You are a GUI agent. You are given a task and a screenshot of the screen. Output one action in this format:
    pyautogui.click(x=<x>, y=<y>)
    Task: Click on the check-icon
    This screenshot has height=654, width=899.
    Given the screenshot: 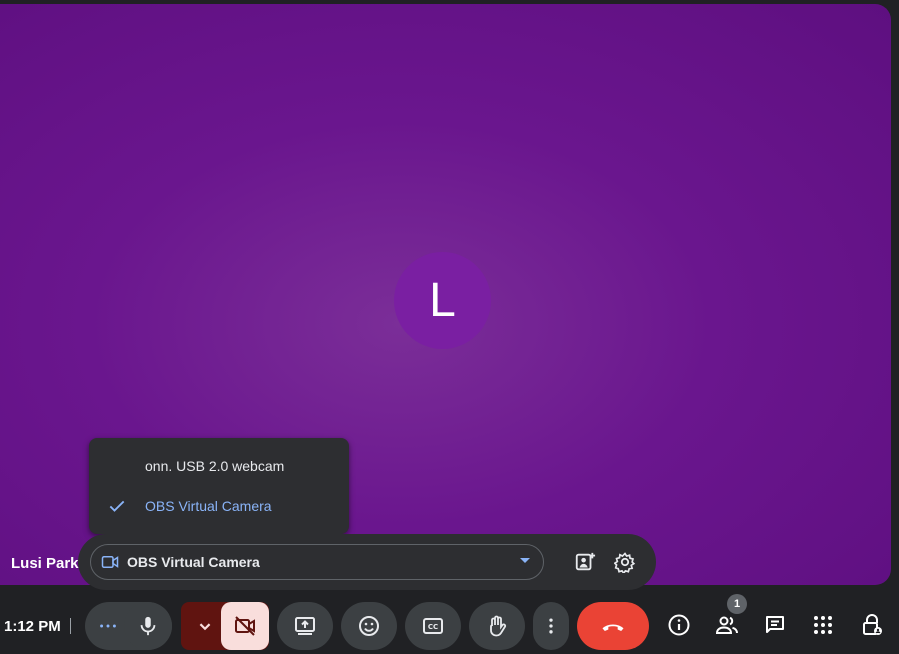 What is the action you would take?
    pyautogui.click(x=117, y=506)
    